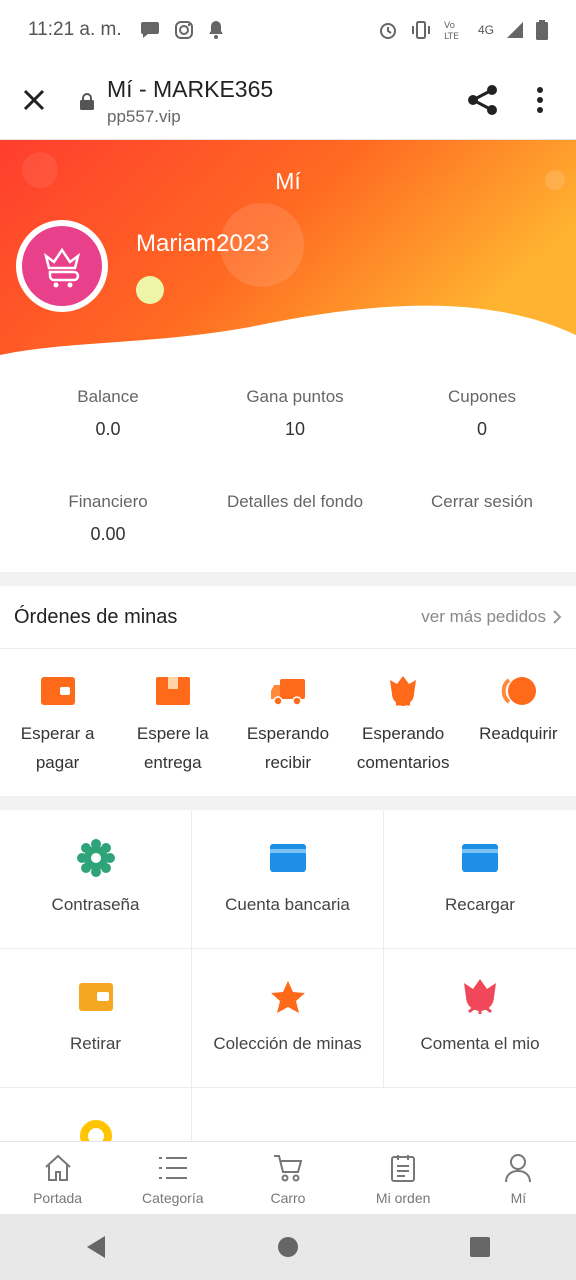  I want to click on user-icon, so click(518, 1168).